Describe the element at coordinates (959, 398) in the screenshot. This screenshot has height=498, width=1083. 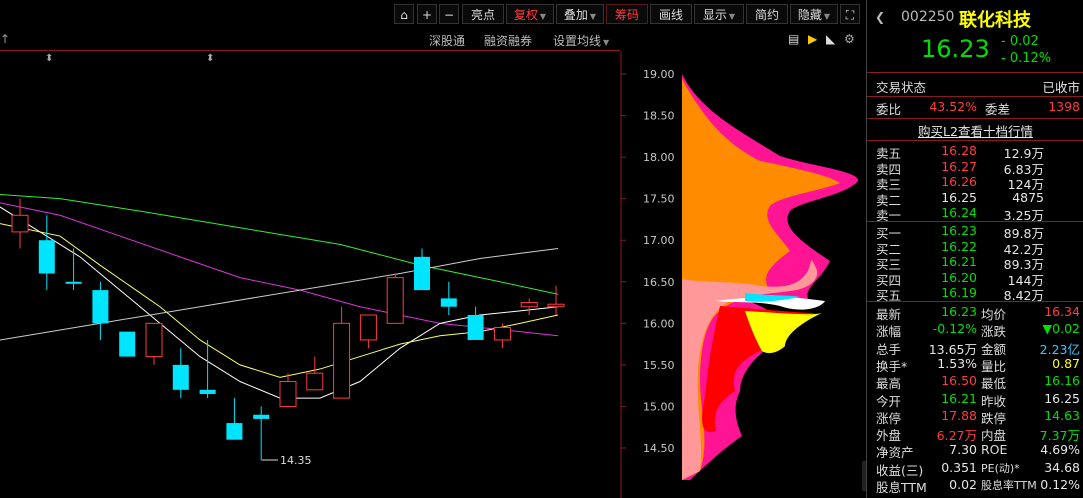
I see `stat-value: 16.21` at that location.